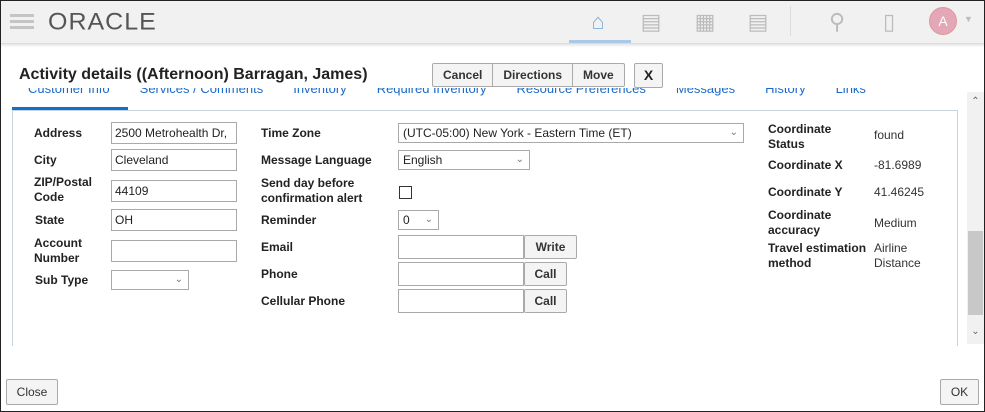  I want to click on time-zone-label: Time Zone, so click(291, 133).